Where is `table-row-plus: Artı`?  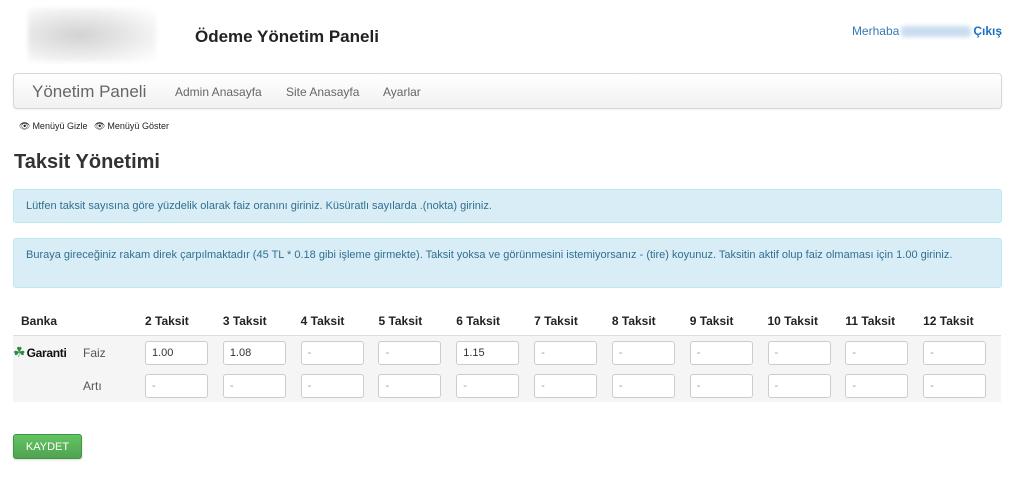 table-row-plus: Artı is located at coordinates (507, 385).